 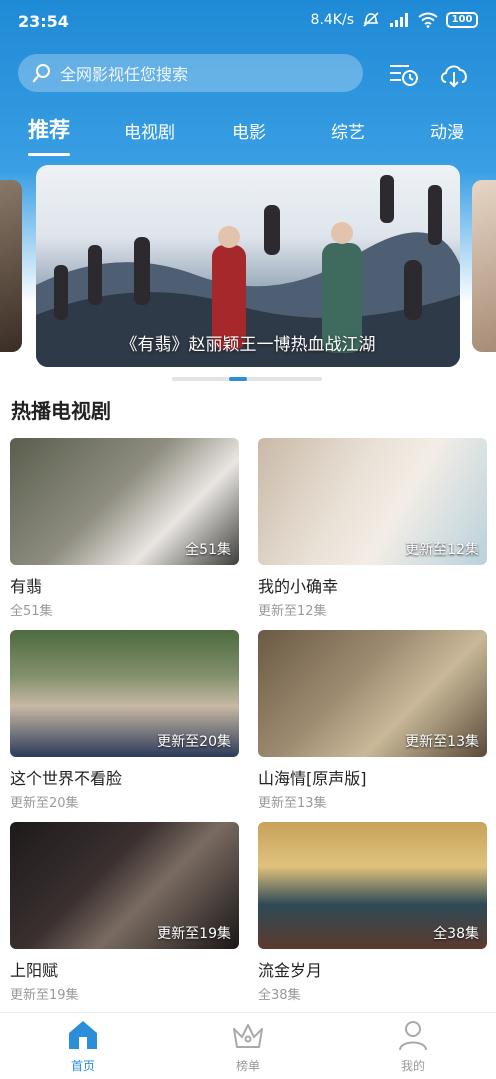 What do you see at coordinates (462, 20) in the screenshot?
I see `battery-indicator: 100` at bounding box center [462, 20].